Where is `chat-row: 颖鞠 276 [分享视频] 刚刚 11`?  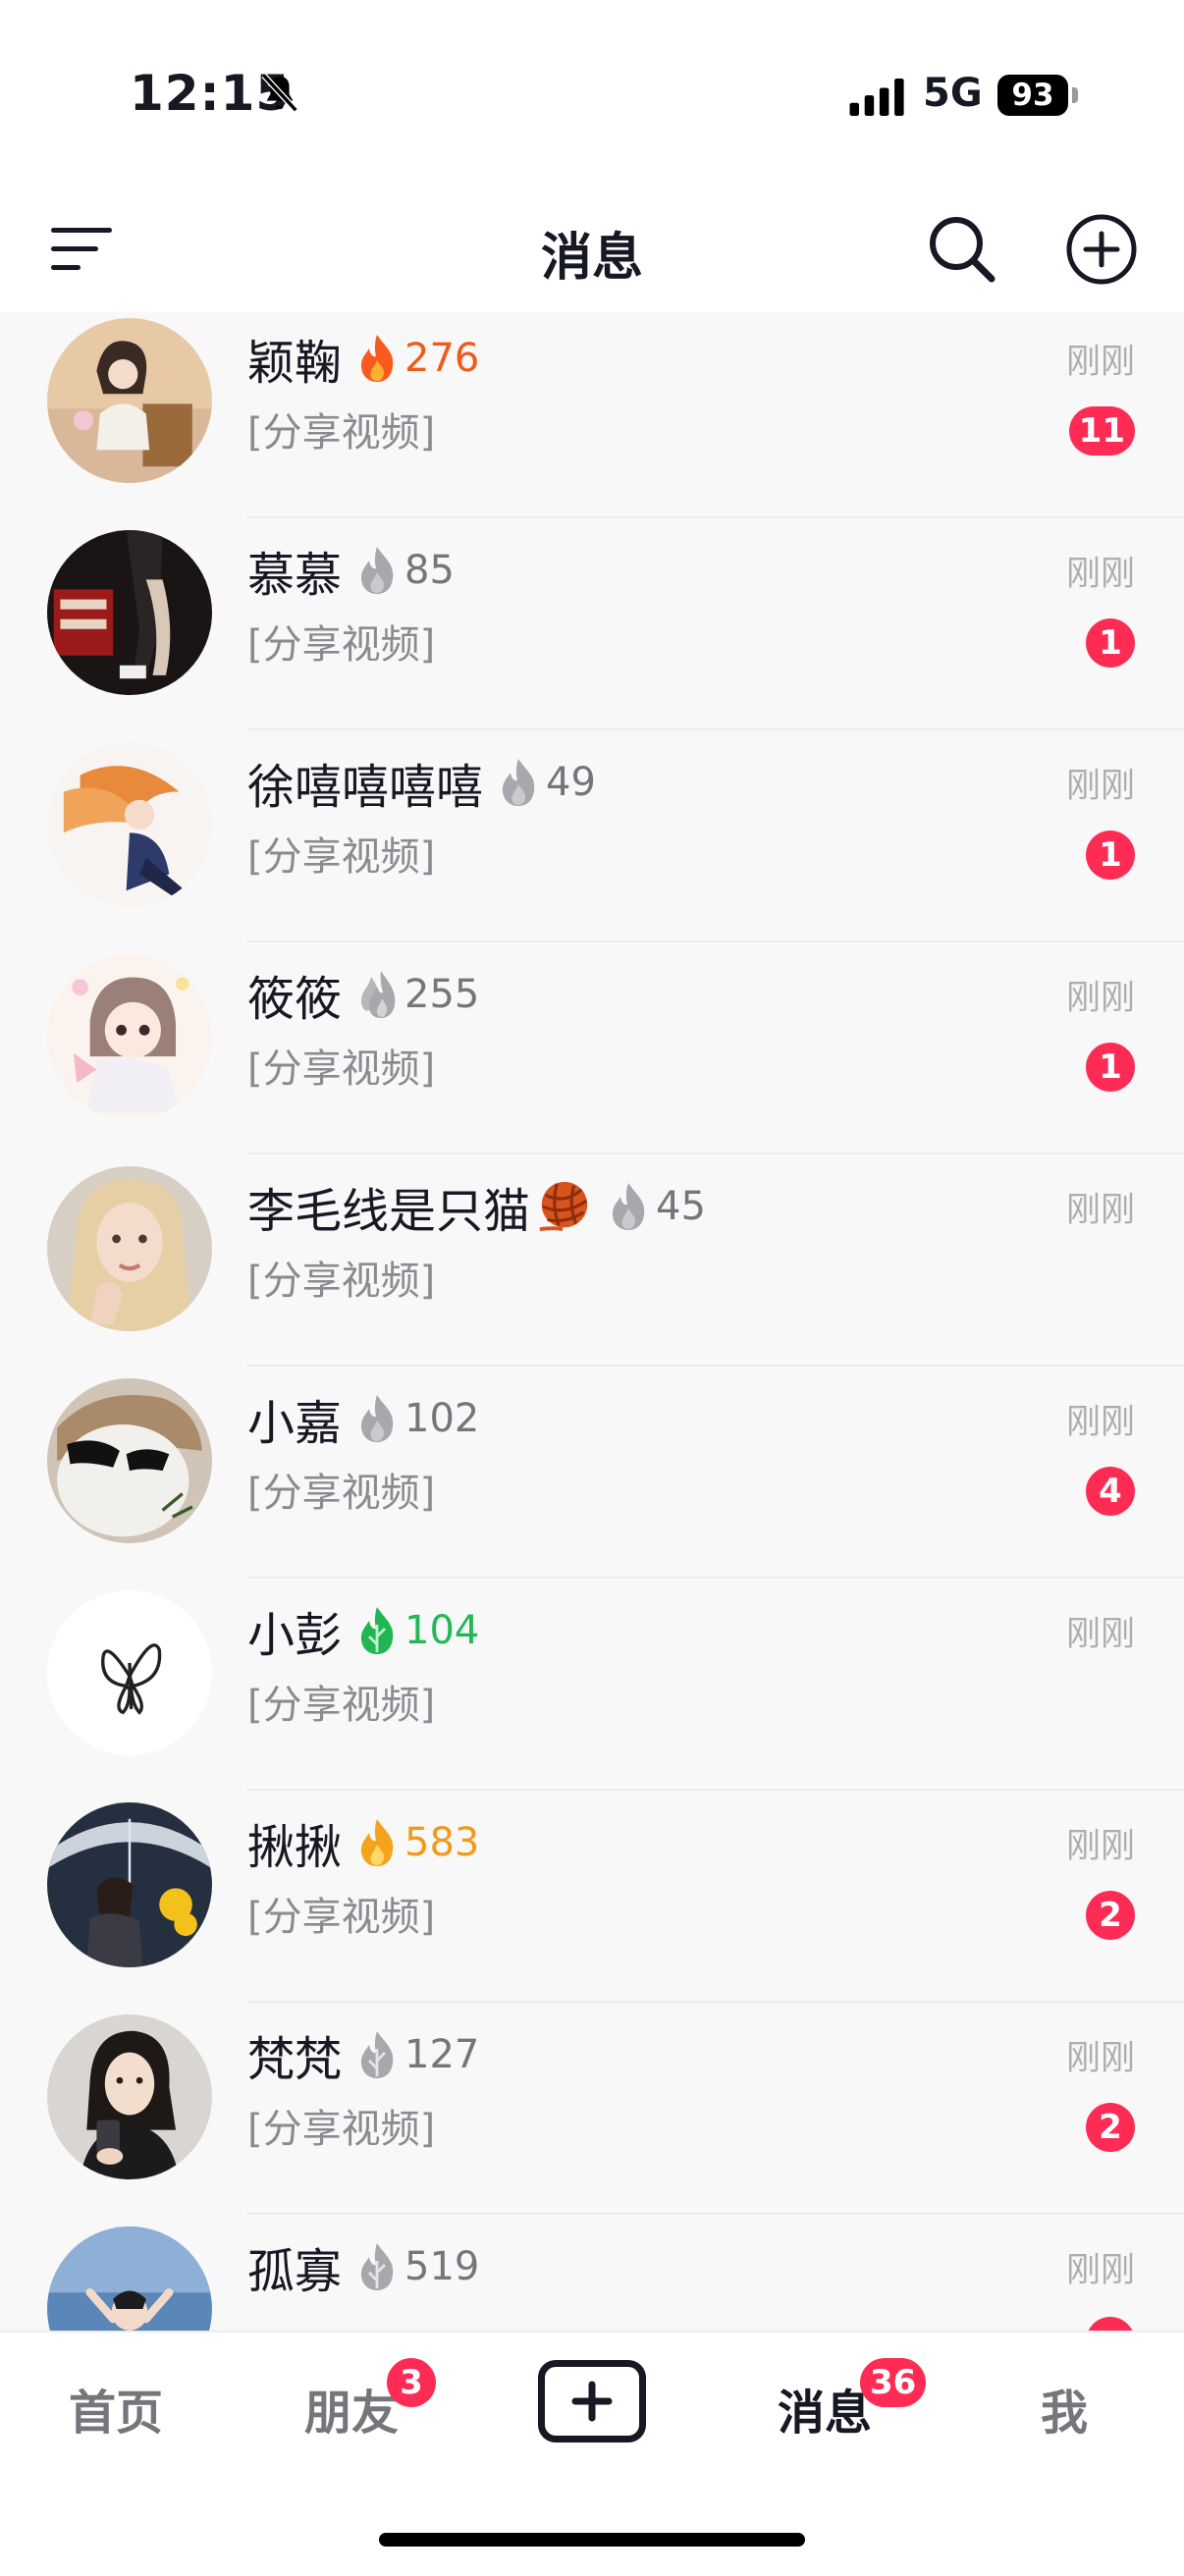 chat-row: 颖鞠 276 [分享视频] 刚刚 11 is located at coordinates (592, 415).